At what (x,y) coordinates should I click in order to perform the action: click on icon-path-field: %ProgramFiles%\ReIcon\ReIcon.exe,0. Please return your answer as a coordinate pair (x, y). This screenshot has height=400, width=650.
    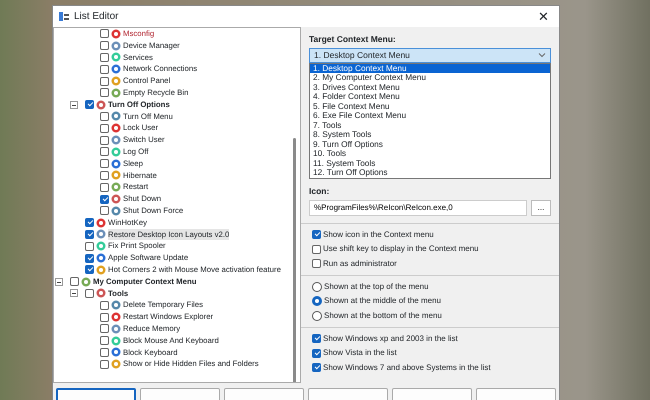
    Looking at the image, I should click on (418, 208).